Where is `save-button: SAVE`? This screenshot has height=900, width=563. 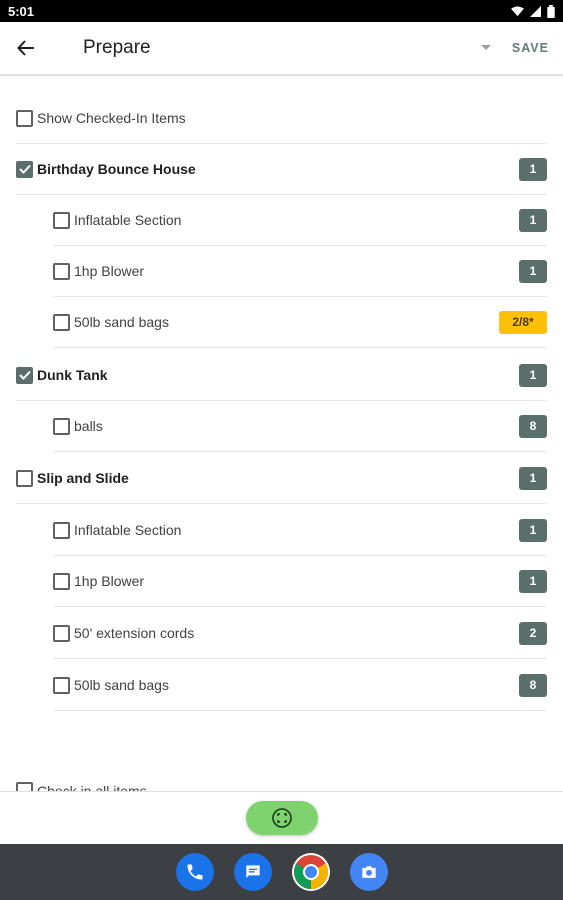 save-button: SAVE is located at coordinates (530, 48).